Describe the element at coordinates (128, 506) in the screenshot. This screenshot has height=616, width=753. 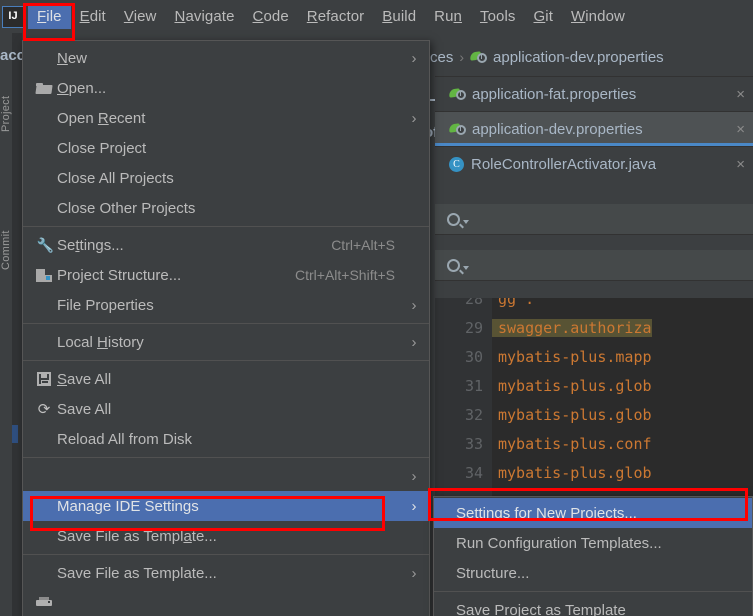
I see `menu-item-label: Manage IDE Settings` at that location.